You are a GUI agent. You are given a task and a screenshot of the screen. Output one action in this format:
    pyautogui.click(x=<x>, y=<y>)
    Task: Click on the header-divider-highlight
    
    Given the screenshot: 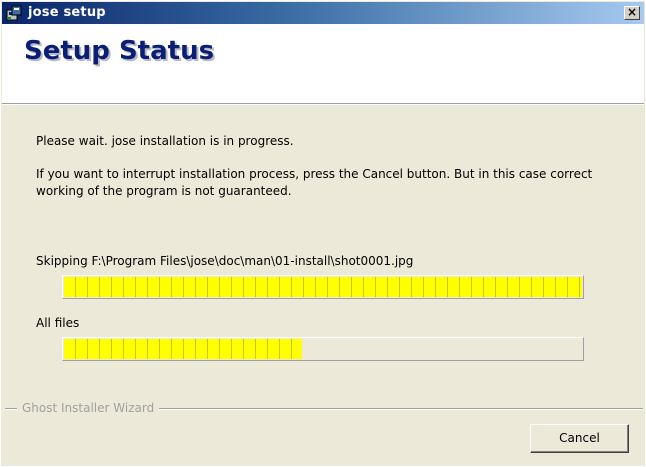 What is the action you would take?
    pyautogui.click(x=323, y=104)
    